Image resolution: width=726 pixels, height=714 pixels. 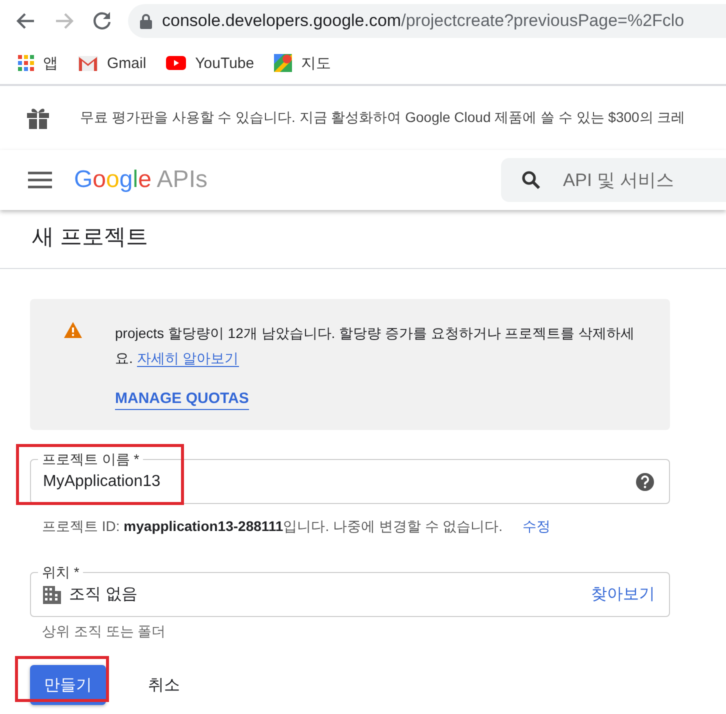 What do you see at coordinates (613, 180) in the screenshot?
I see `search-field: API 및 서비스` at bounding box center [613, 180].